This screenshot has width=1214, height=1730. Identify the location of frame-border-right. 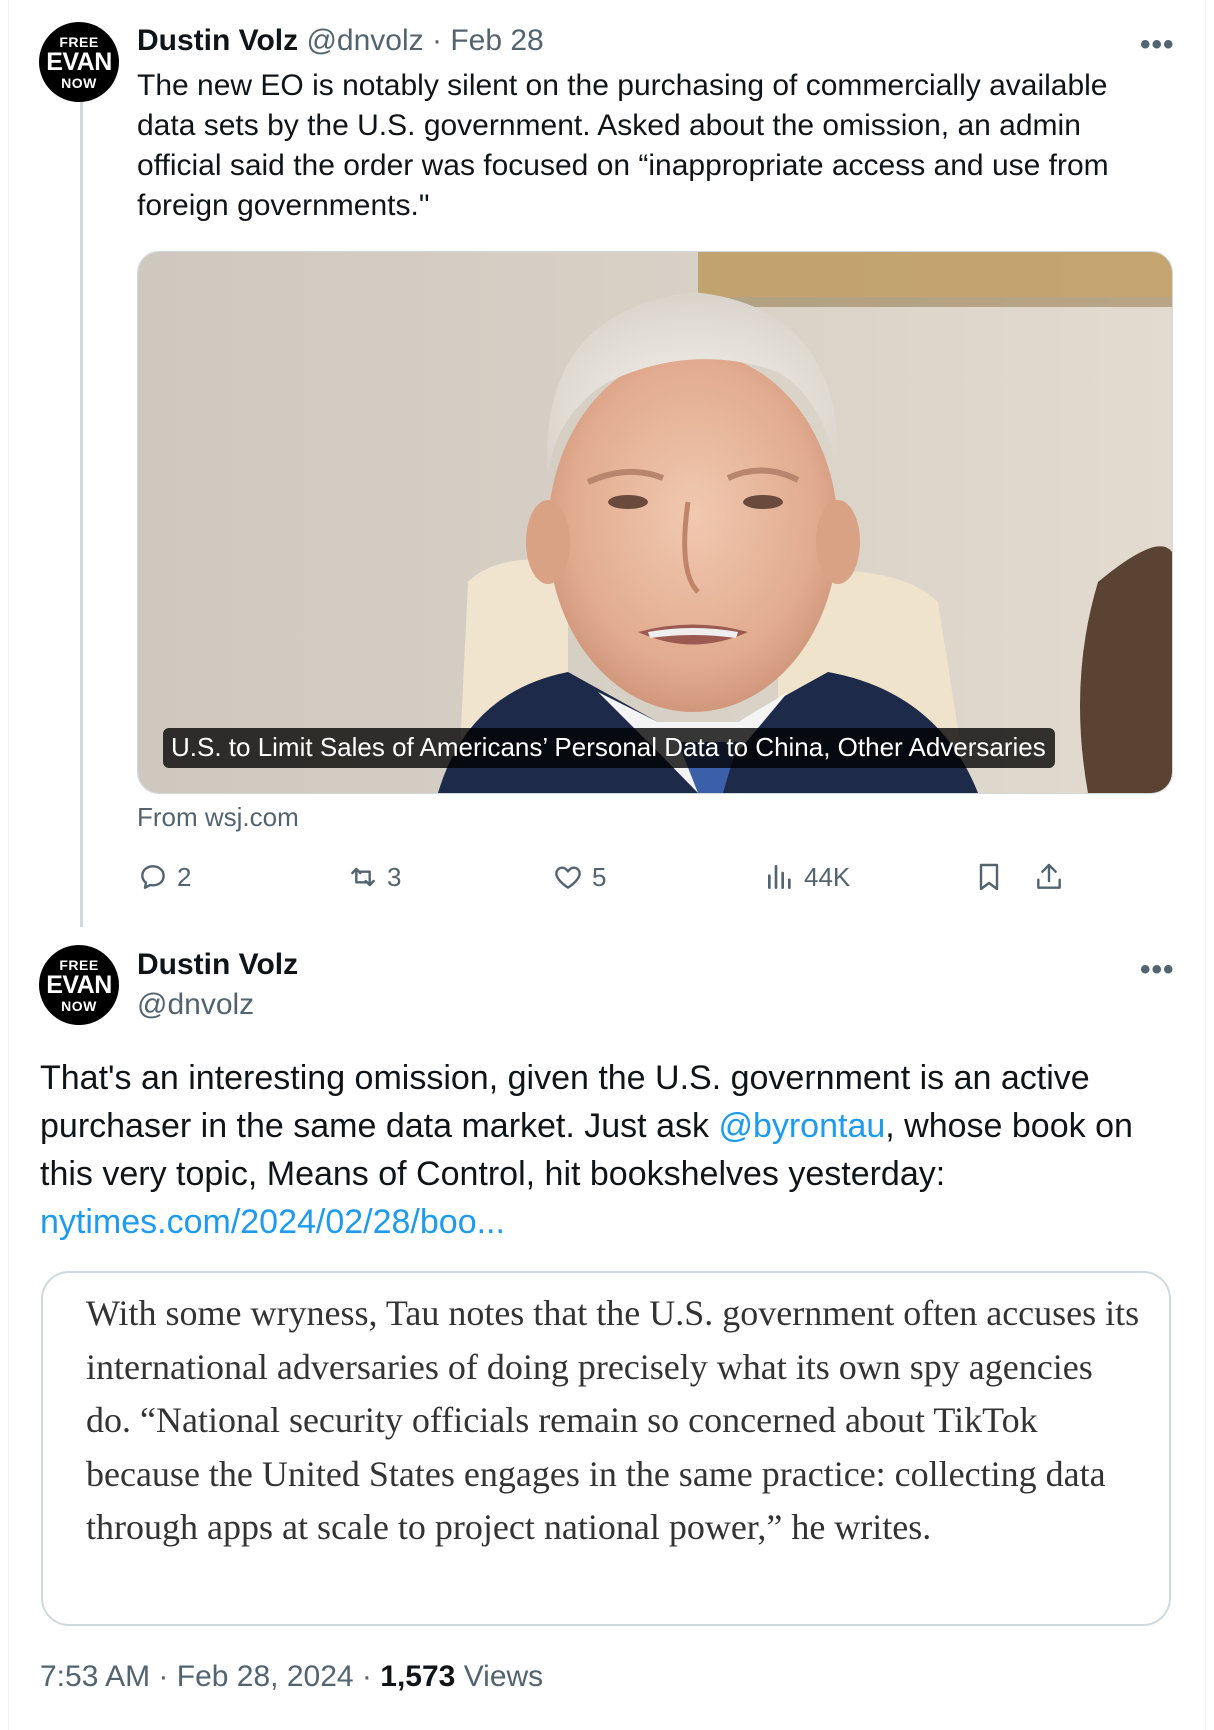
(1205, 865).